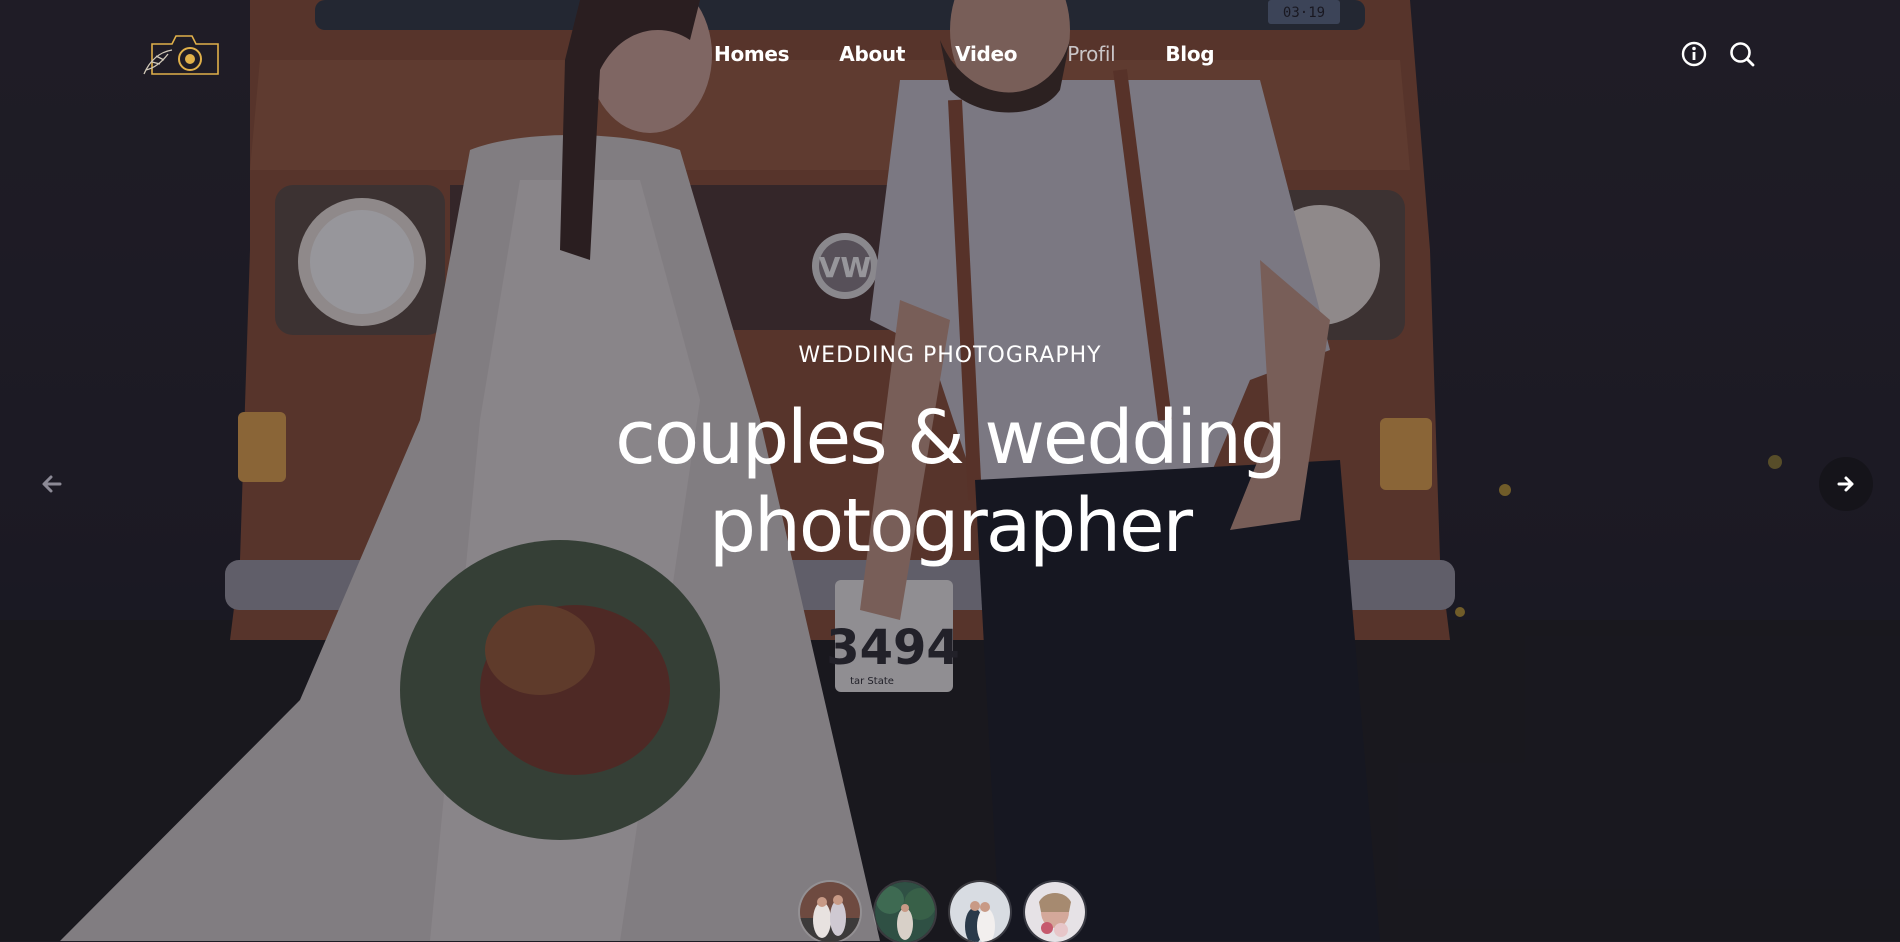  Describe the element at coordinates (1091, 54) in the screenshot. I see `nav-profil: Profil` at that location.